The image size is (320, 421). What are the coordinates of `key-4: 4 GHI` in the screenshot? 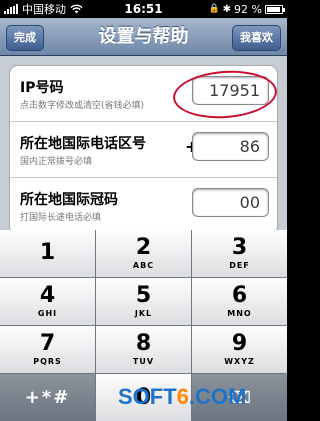 It's located at (47, 301).